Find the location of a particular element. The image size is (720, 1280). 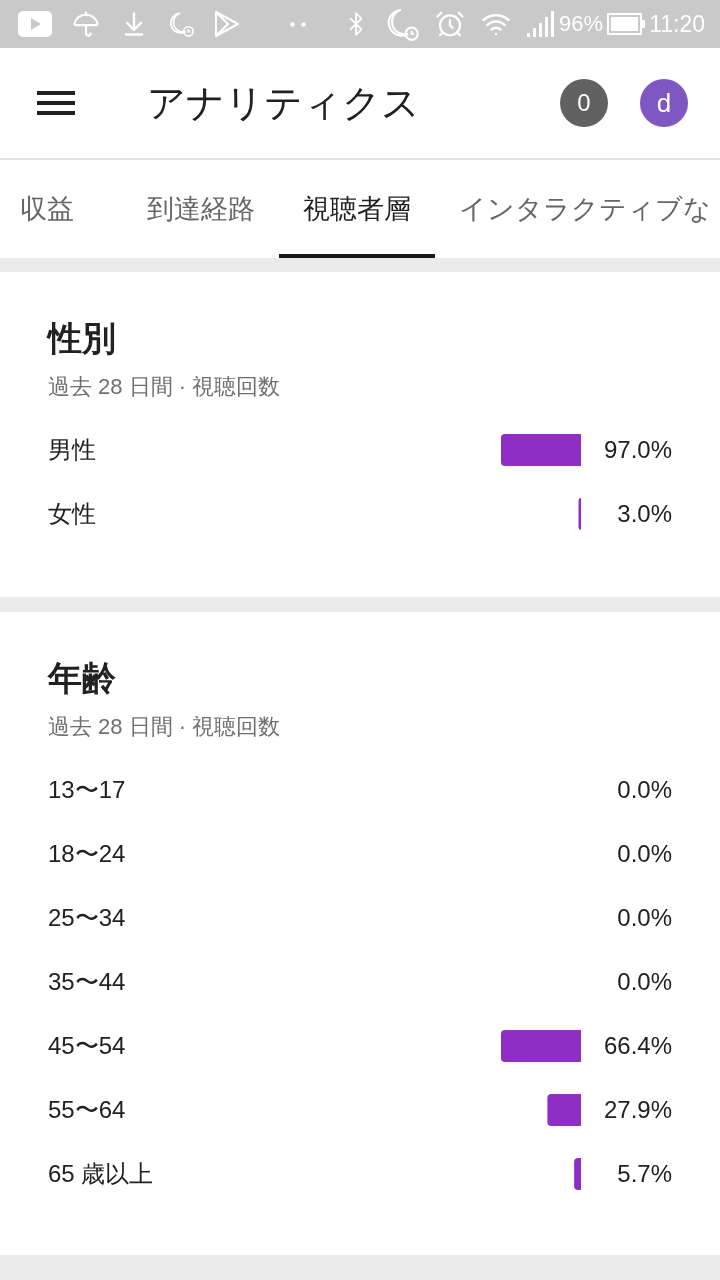

tab: 到達経路 is located at coordinates (201, 209).